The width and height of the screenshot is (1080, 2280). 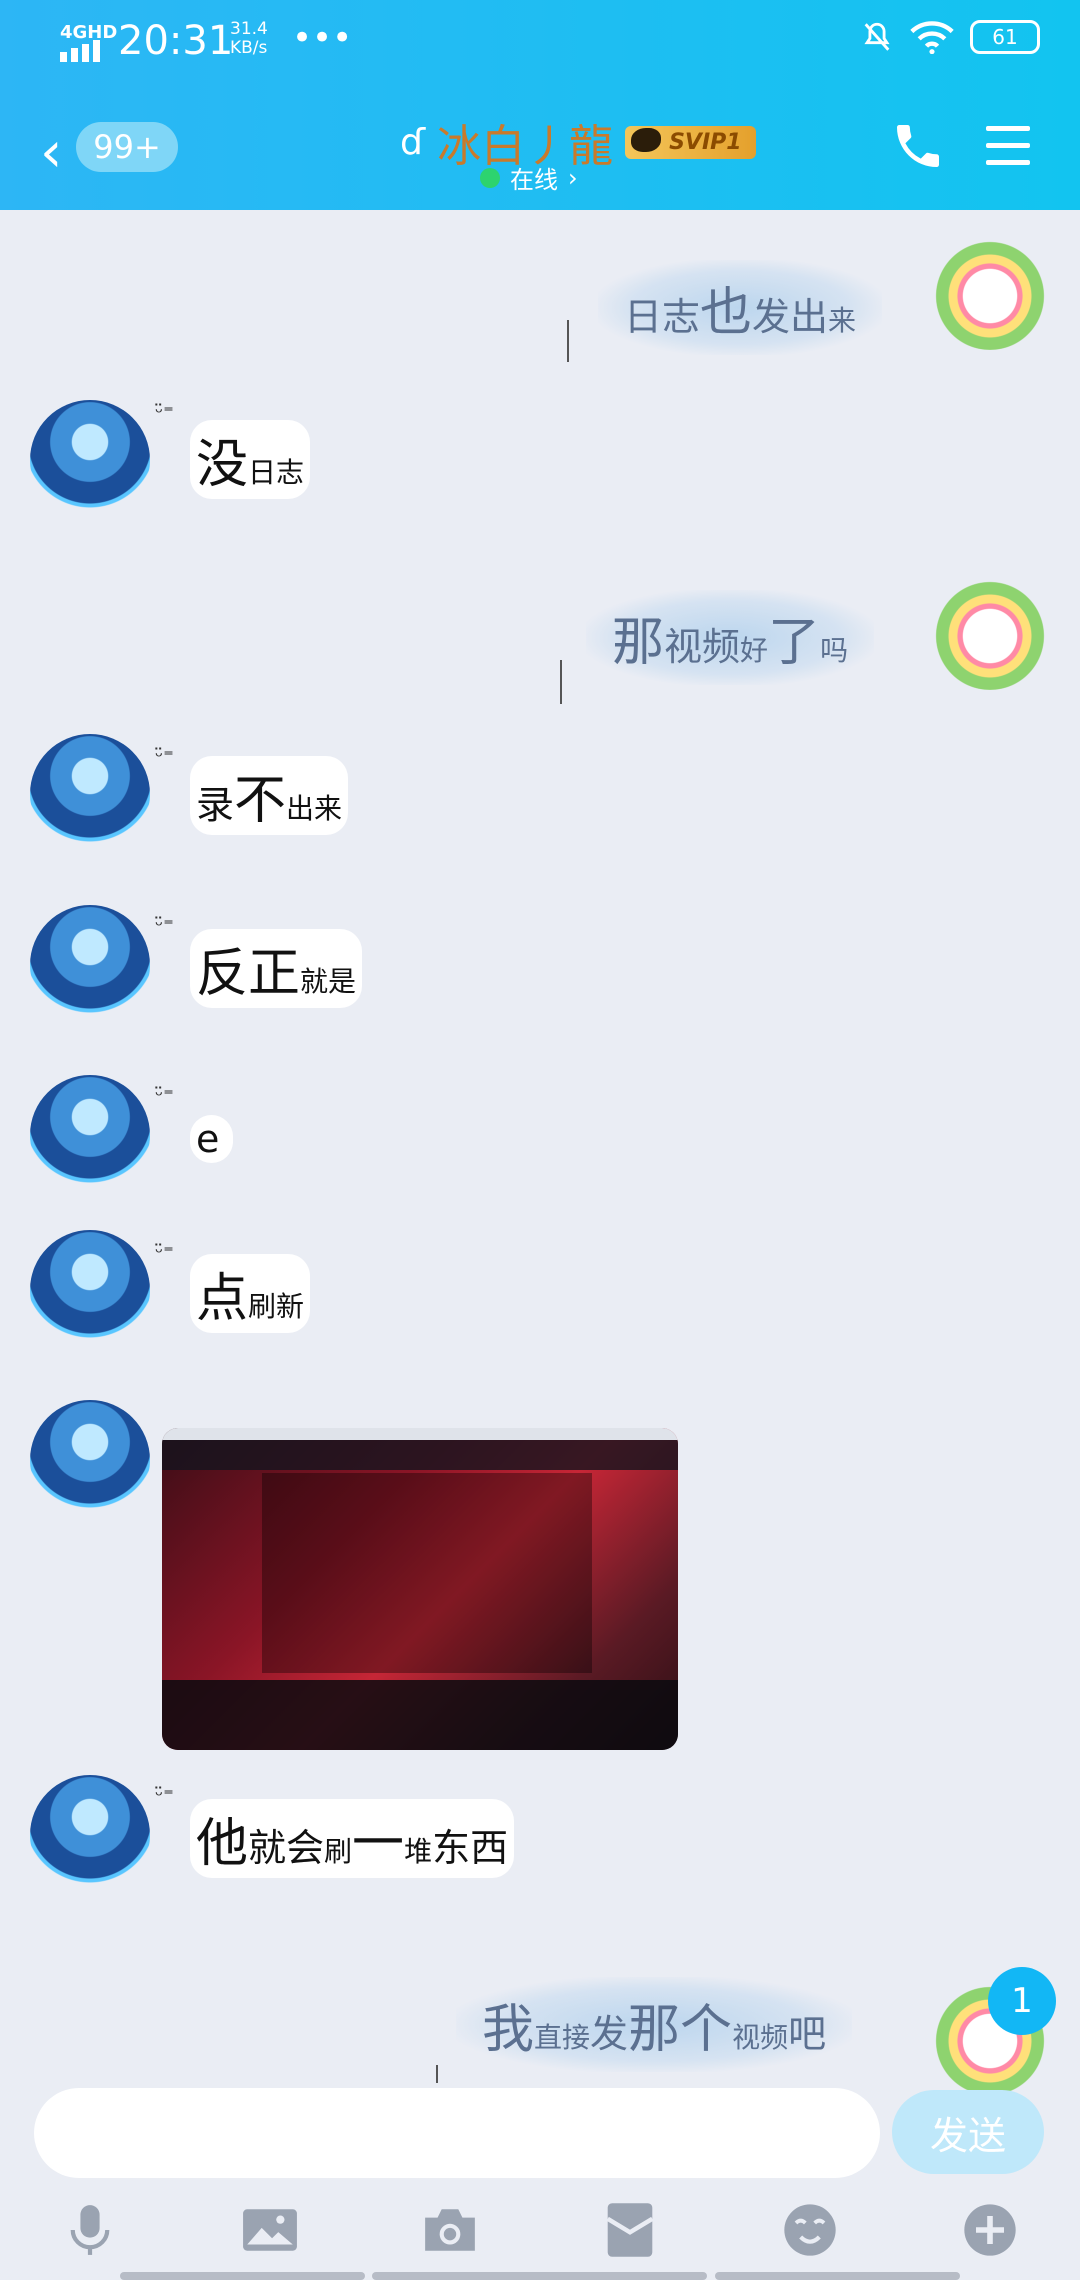 I want to click on message-text: 反正, so click(x=248, y=974).